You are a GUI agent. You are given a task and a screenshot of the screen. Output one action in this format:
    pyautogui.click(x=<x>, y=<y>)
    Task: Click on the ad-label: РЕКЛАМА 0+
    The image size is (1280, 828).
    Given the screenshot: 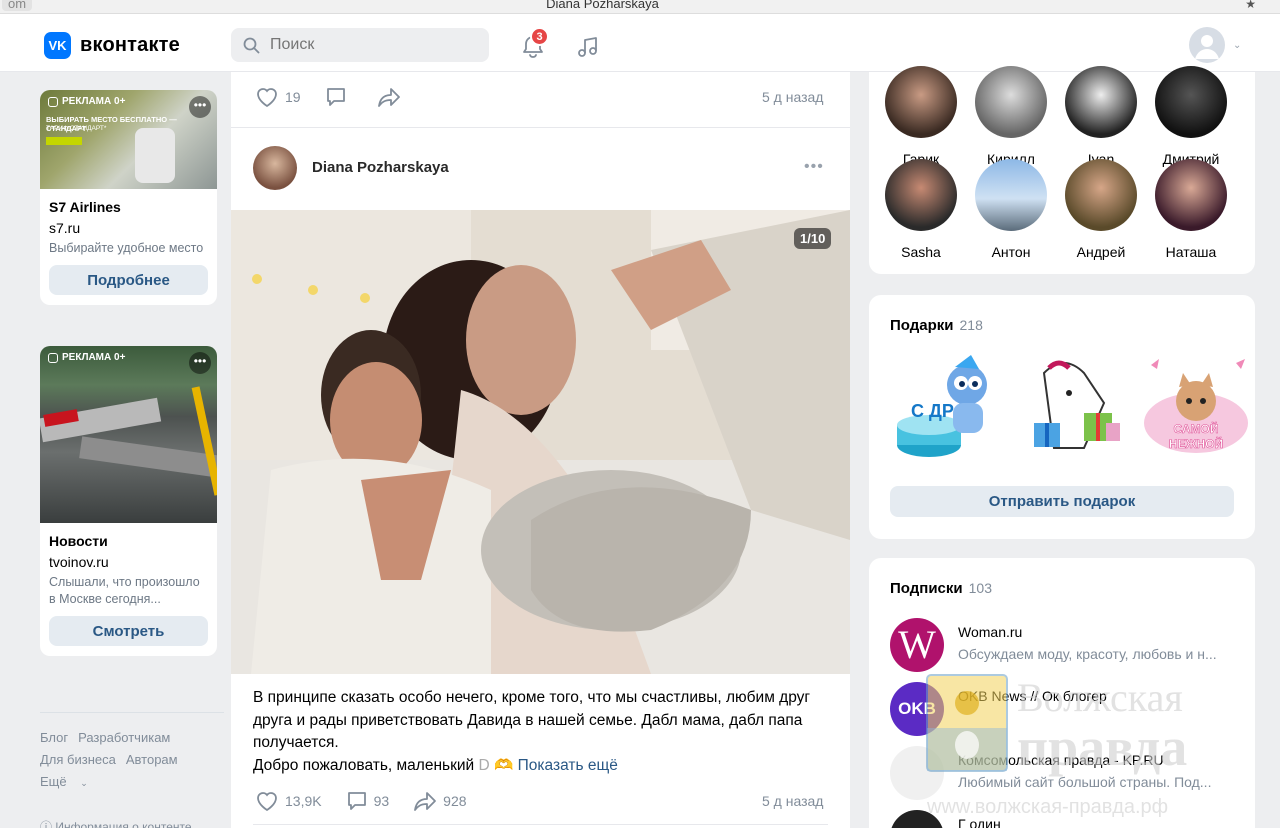 What is the action you would take?
    pyautogui.click(x=86, y=357)
    